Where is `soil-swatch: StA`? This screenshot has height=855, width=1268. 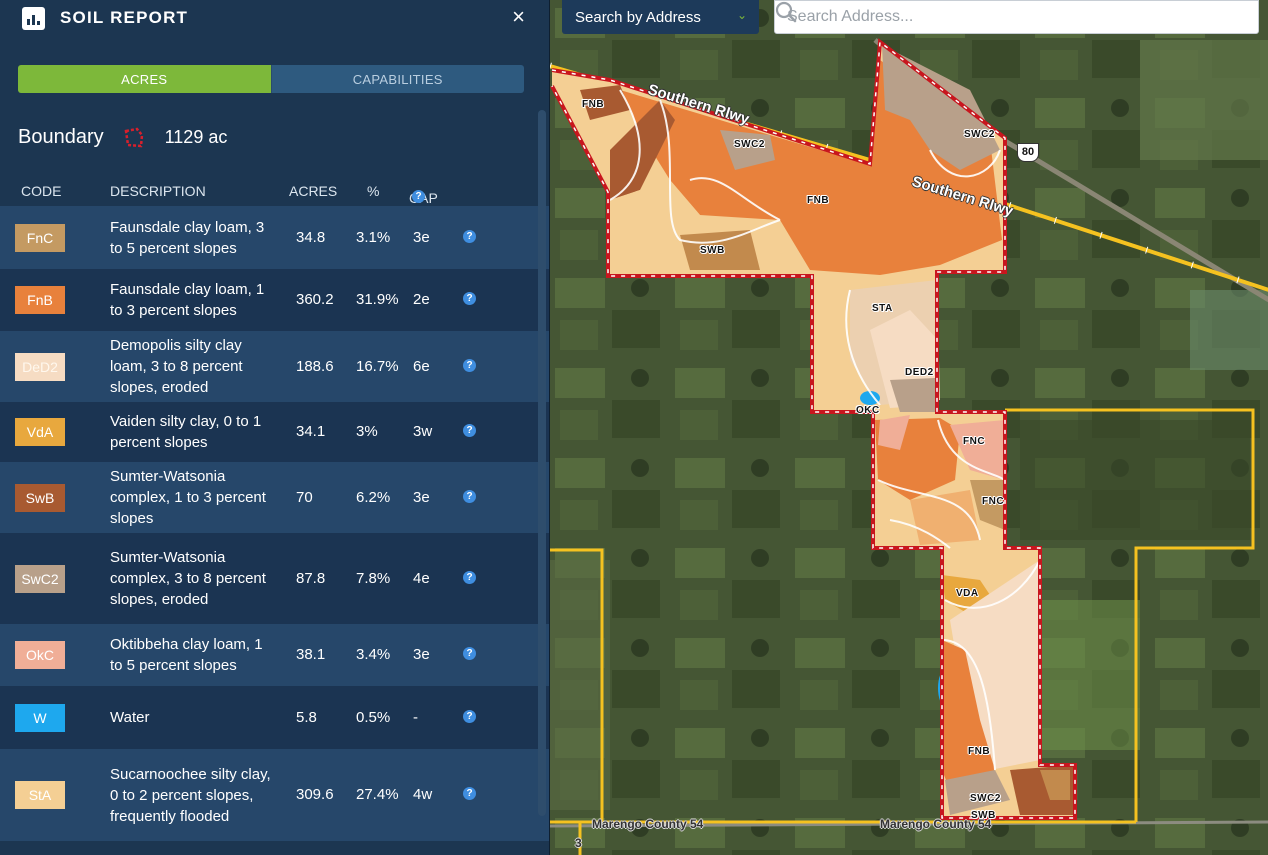
soil-swatch: StA is located at coordinates (40, 795).